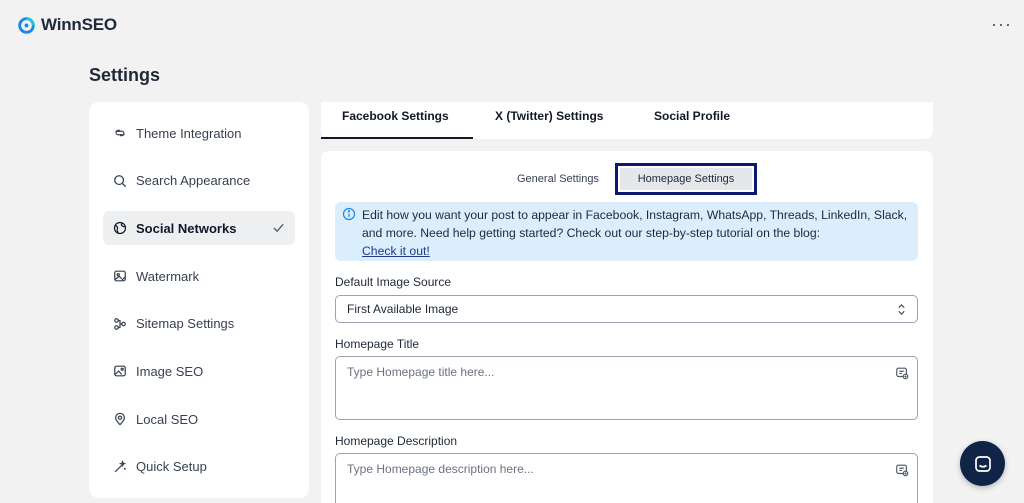  Describe the element at coordinates (120, 180) in the screenshot. I see `search-icon` at that location.